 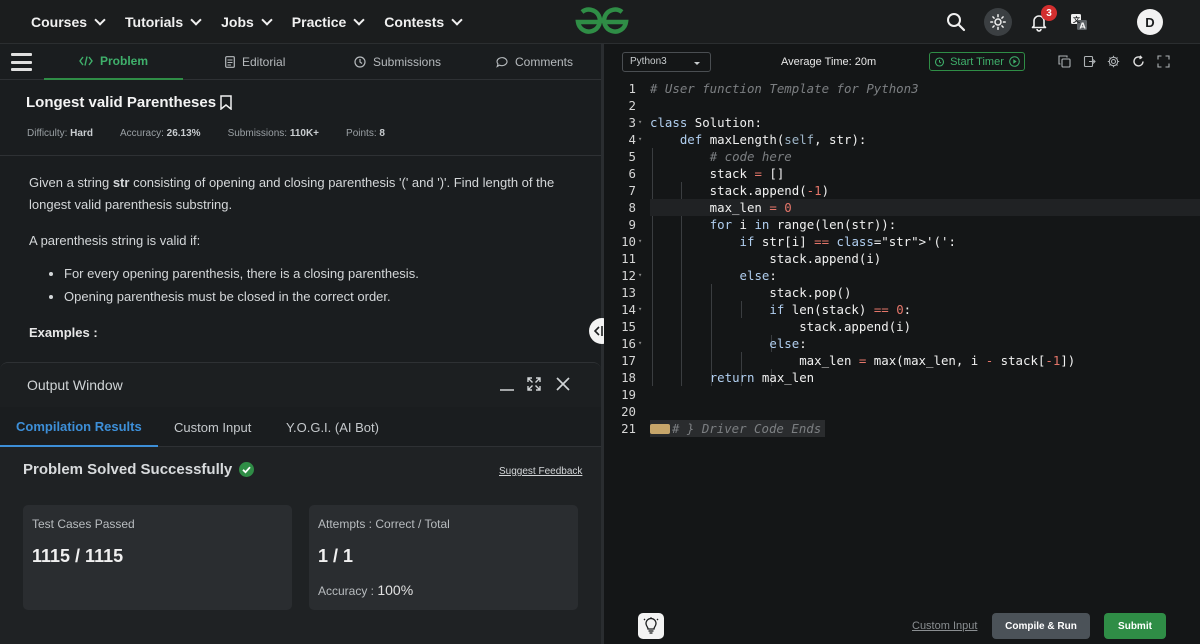 I want to click on nav-contests: Contests, so click(x=423, y=22).